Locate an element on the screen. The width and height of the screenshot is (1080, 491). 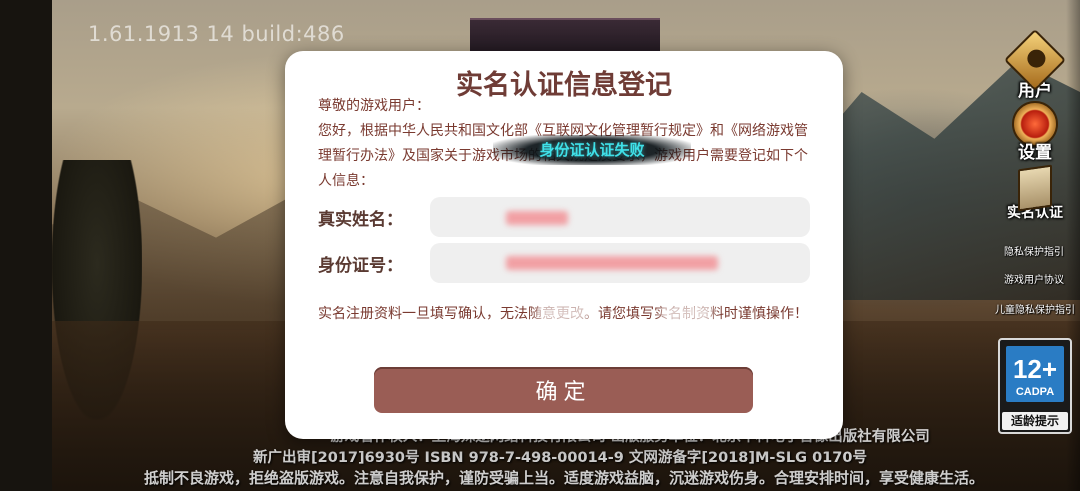
settings-button: 设置 is located at coordinates (1035, 132).